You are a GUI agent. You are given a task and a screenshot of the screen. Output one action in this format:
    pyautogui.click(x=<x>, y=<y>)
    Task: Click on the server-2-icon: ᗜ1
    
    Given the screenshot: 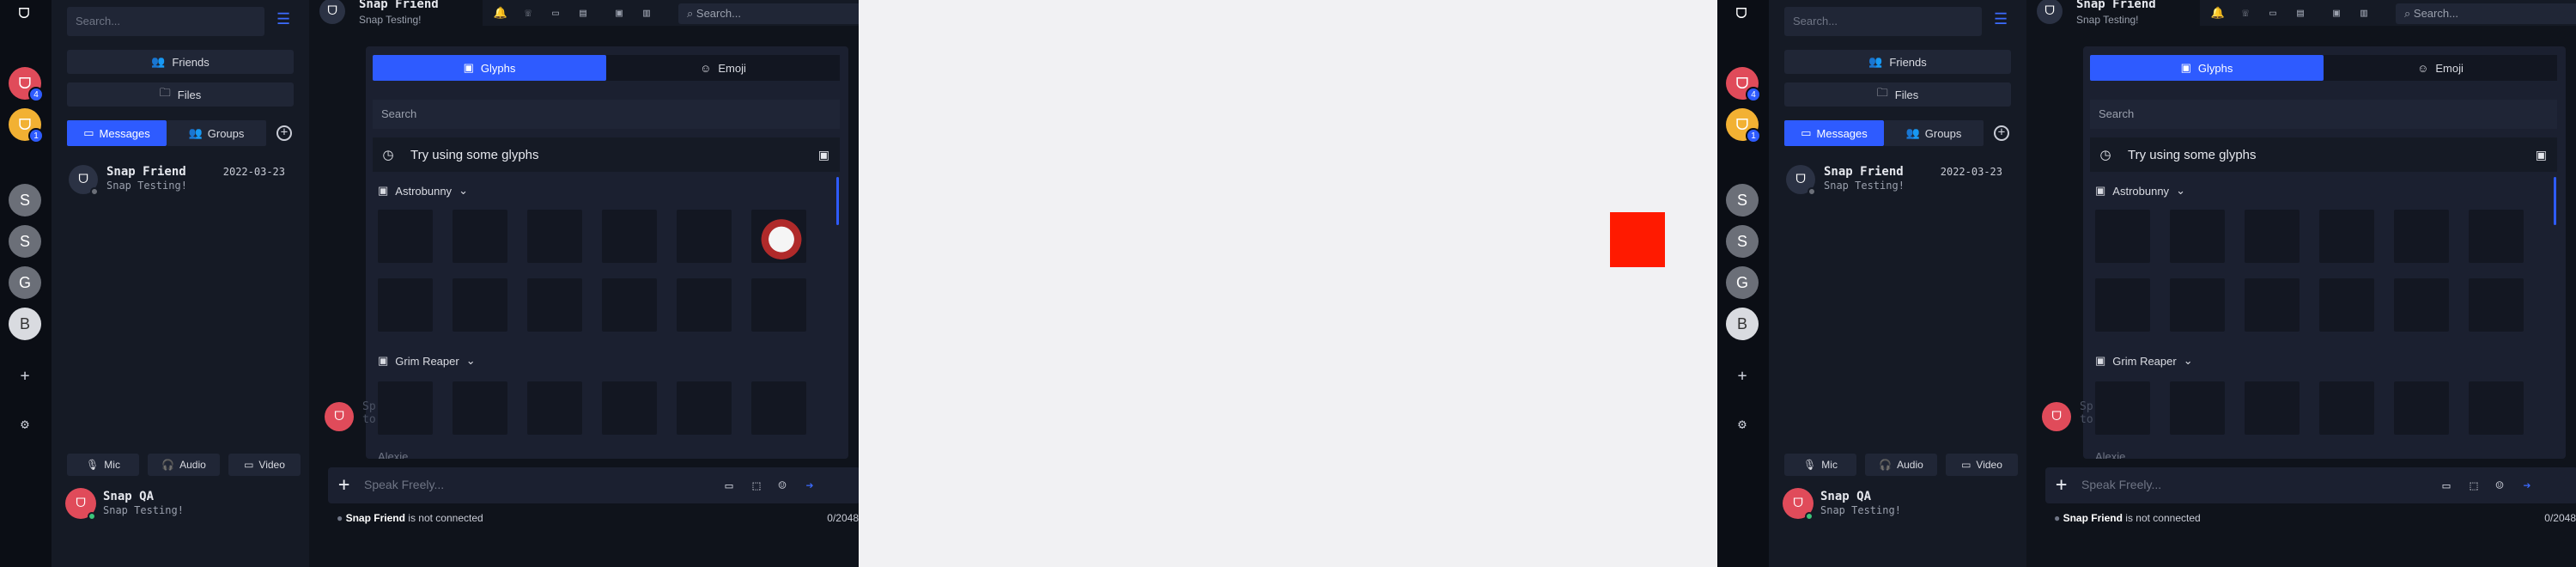 What is the action you would take?
    pyautogui.click(x=27, y=125)
    